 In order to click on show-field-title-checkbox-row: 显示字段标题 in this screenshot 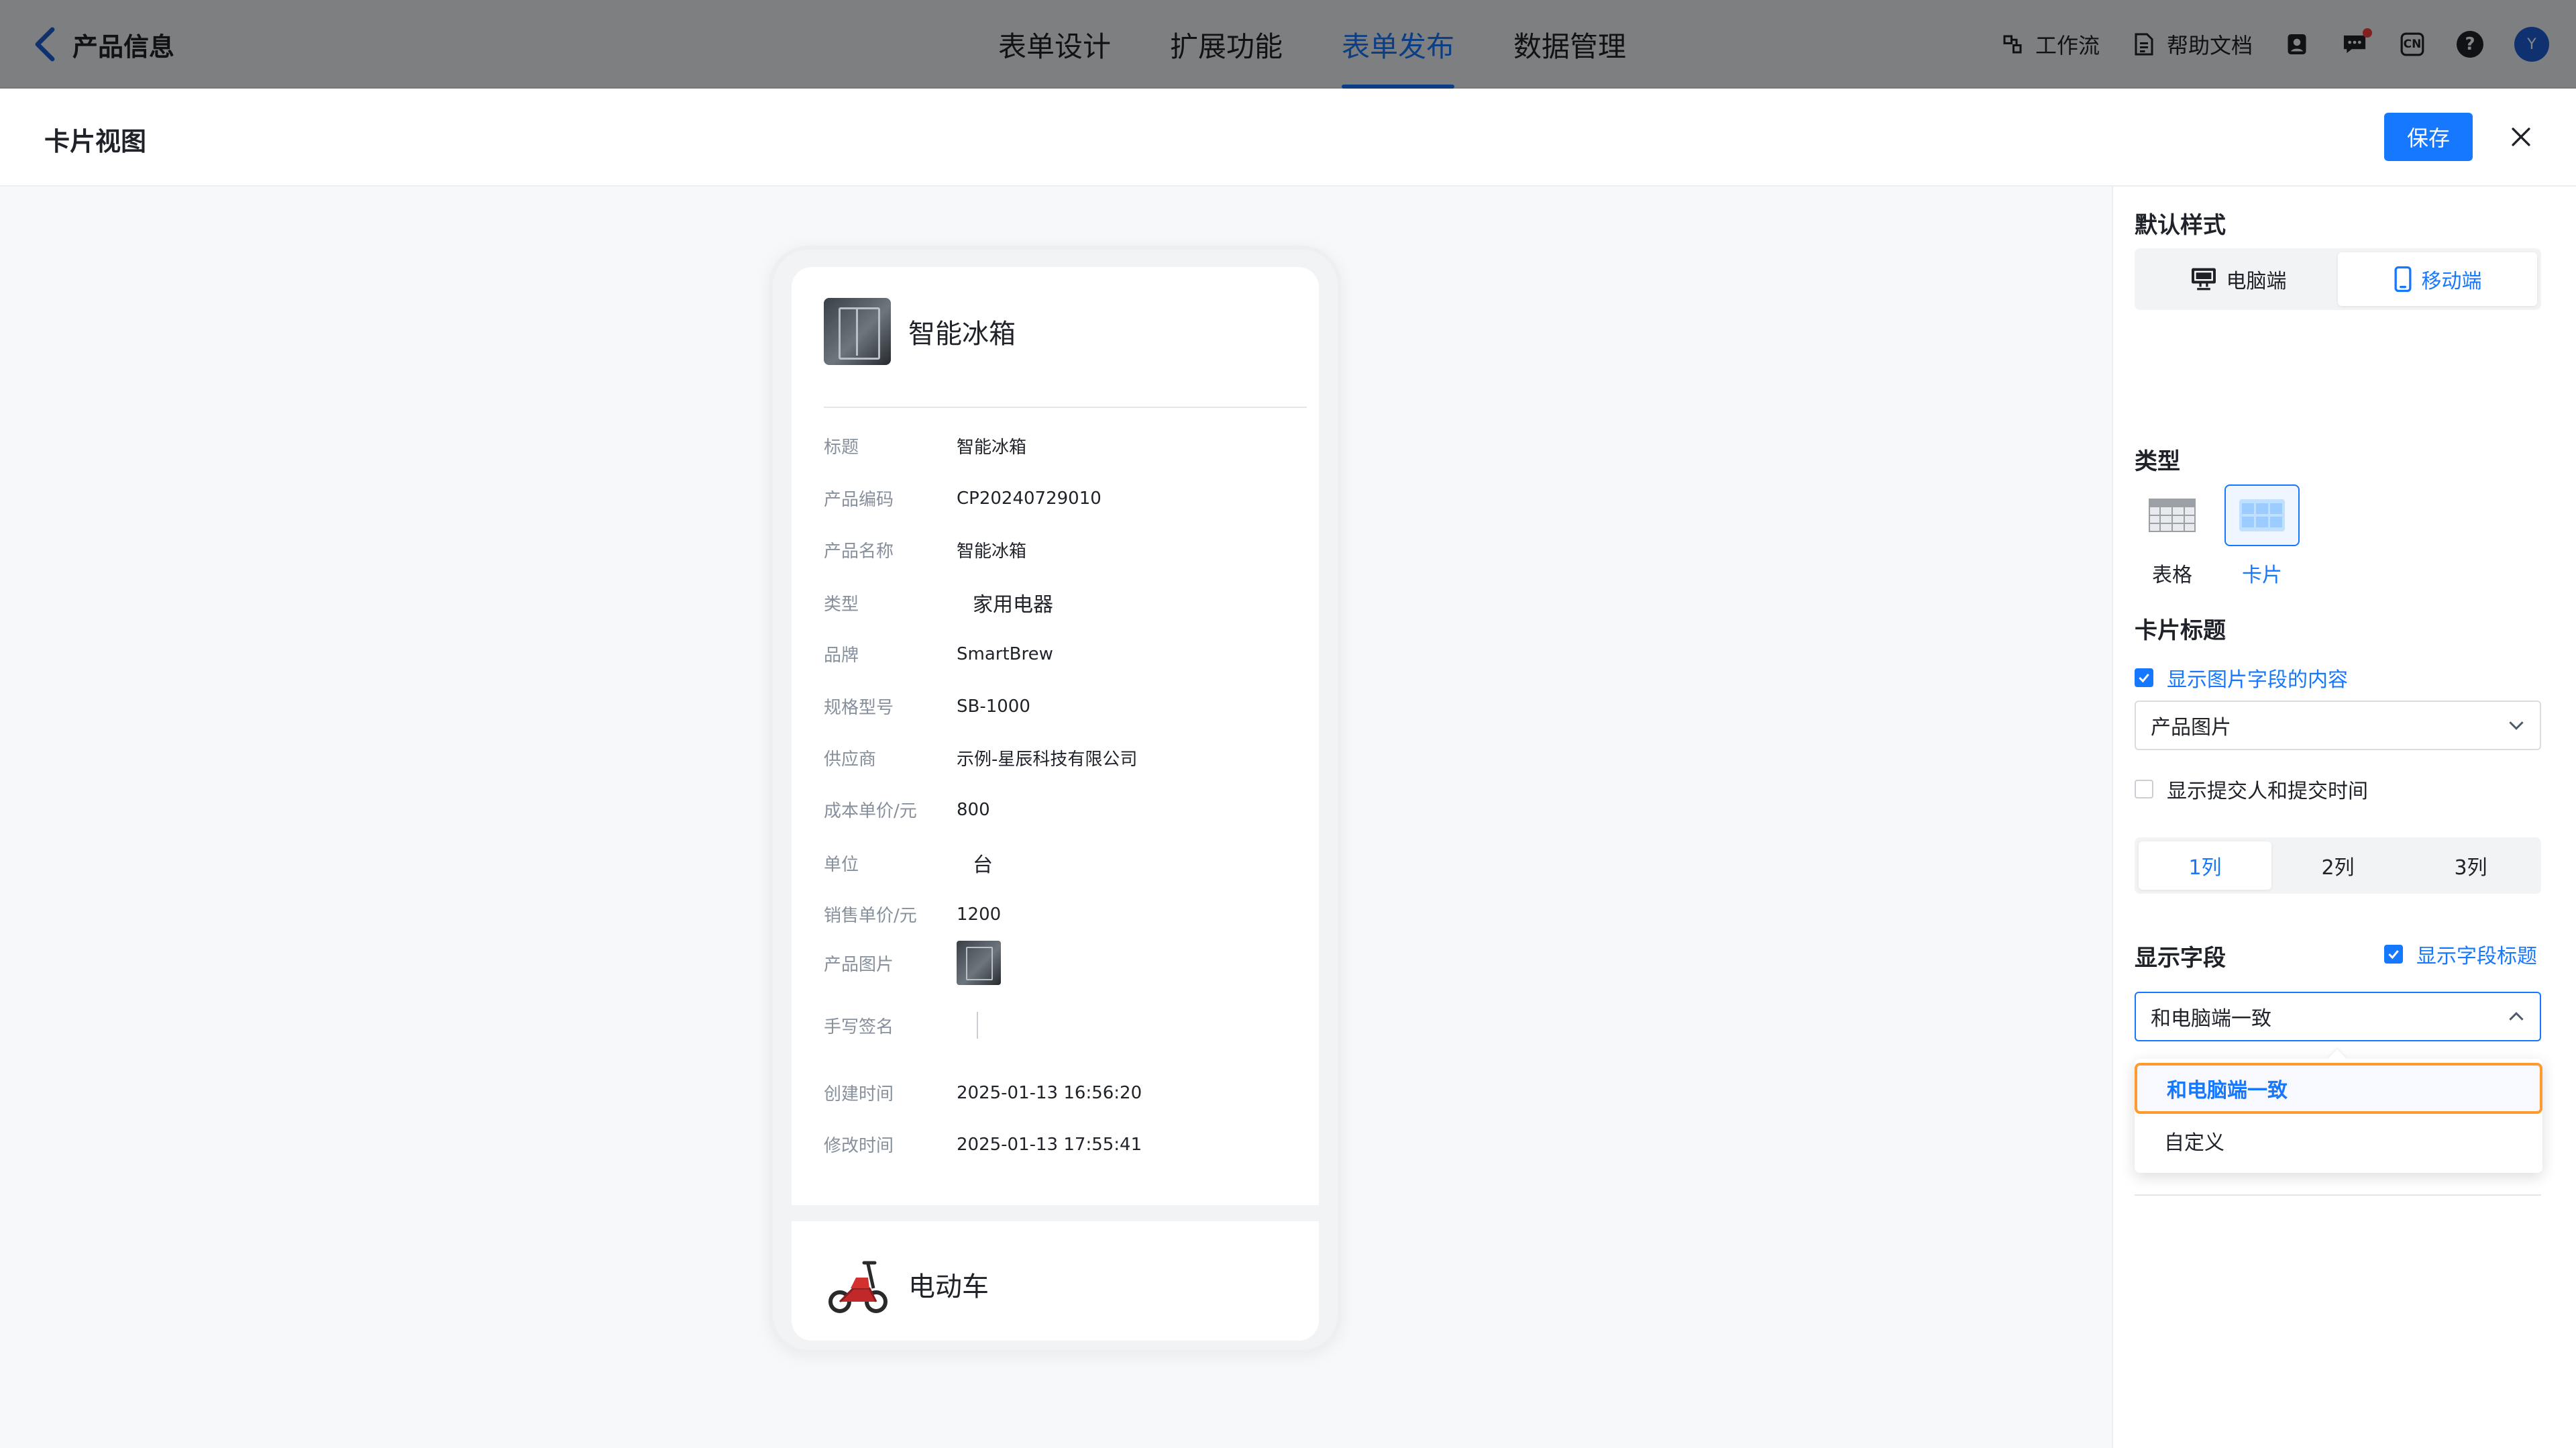, I will do `click(2460, 954)`.